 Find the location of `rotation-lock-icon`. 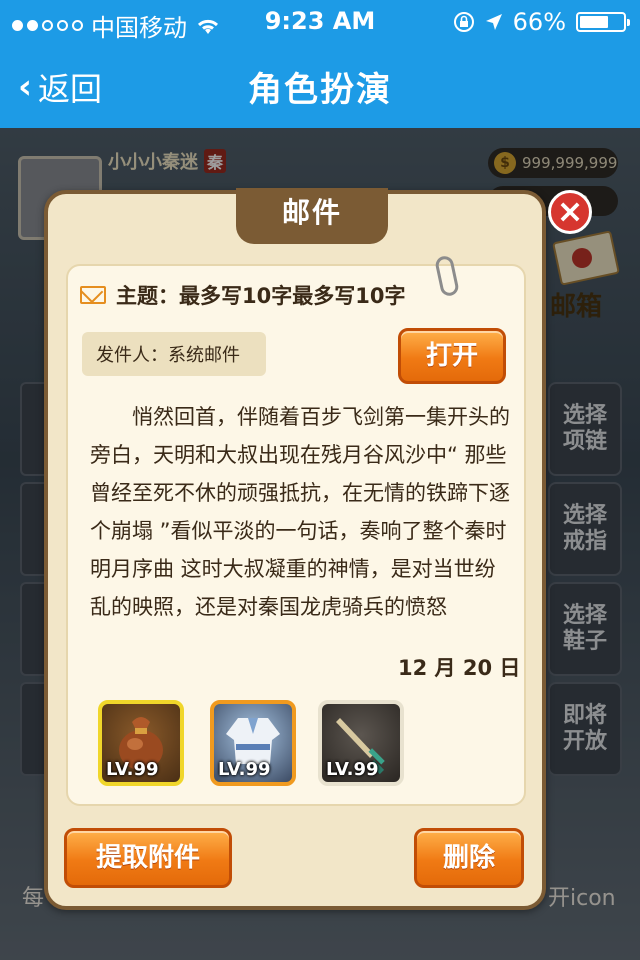

rotation-lock-icon is located at coordinates (463, 22).